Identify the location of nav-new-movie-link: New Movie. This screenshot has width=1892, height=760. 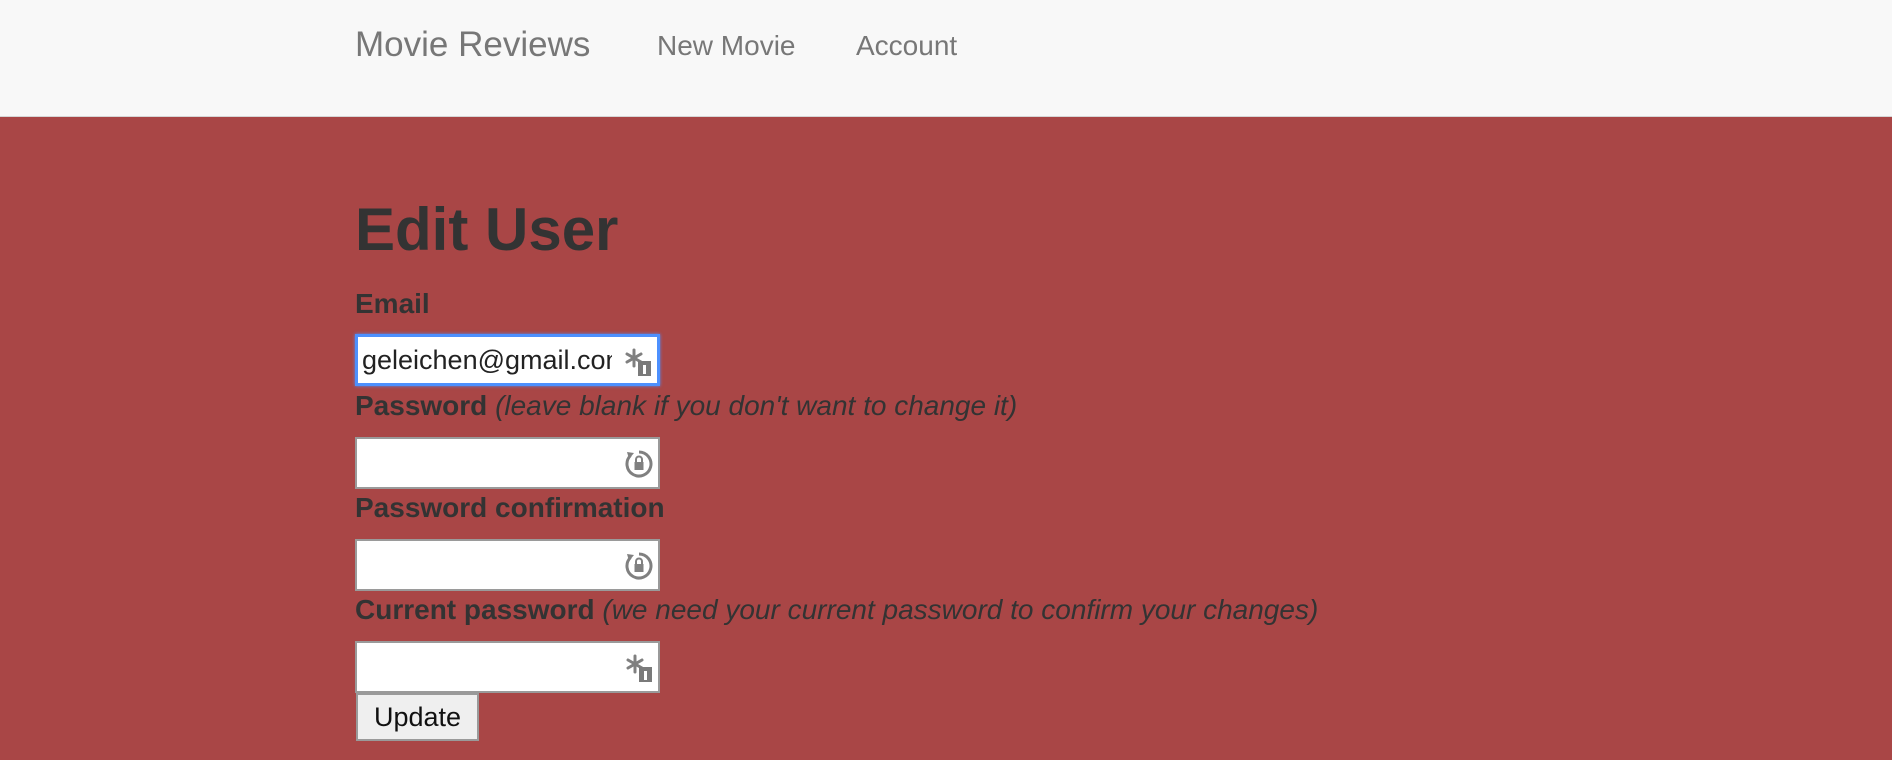
(726, 46).